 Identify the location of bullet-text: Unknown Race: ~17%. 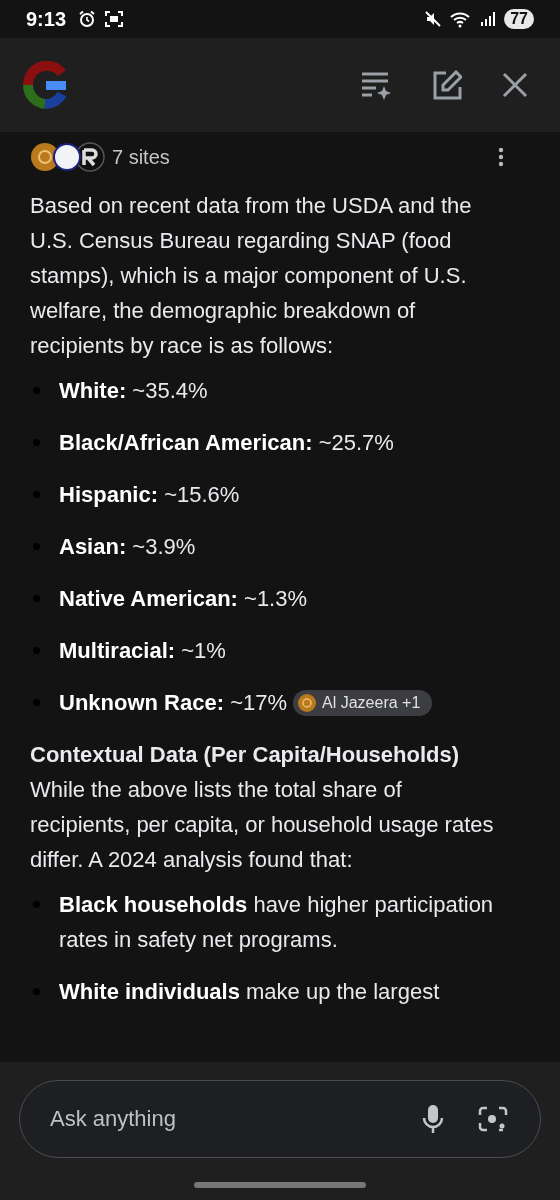
(173, 703).